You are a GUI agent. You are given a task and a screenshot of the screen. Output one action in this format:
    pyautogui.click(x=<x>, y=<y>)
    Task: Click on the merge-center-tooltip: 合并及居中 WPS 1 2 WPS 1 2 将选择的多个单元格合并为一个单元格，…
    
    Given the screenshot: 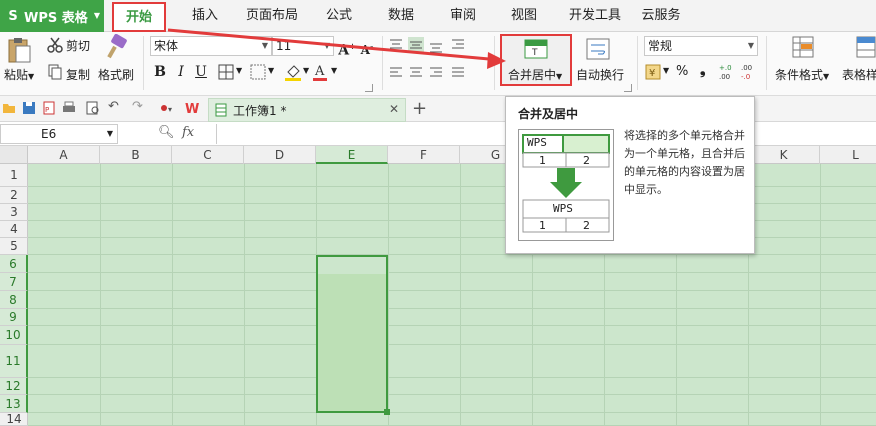 What is the action you would take?
    pyautogui.click(x=630, y=175)
    